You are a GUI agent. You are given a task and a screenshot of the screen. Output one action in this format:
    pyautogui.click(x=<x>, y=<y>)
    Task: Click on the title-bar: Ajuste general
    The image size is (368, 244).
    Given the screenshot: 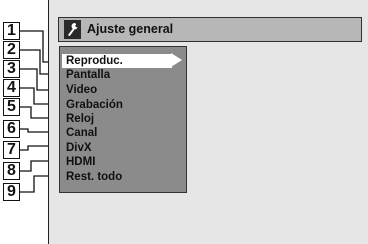 What is the action you would take?
    pyautogui.click(x=210, y=29)
    